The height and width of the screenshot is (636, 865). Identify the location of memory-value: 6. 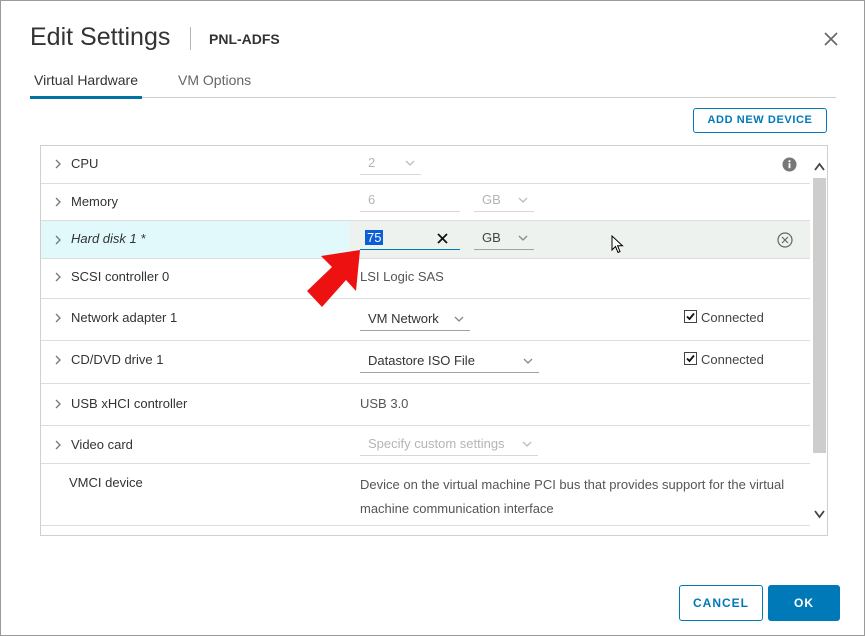
(372, 199).